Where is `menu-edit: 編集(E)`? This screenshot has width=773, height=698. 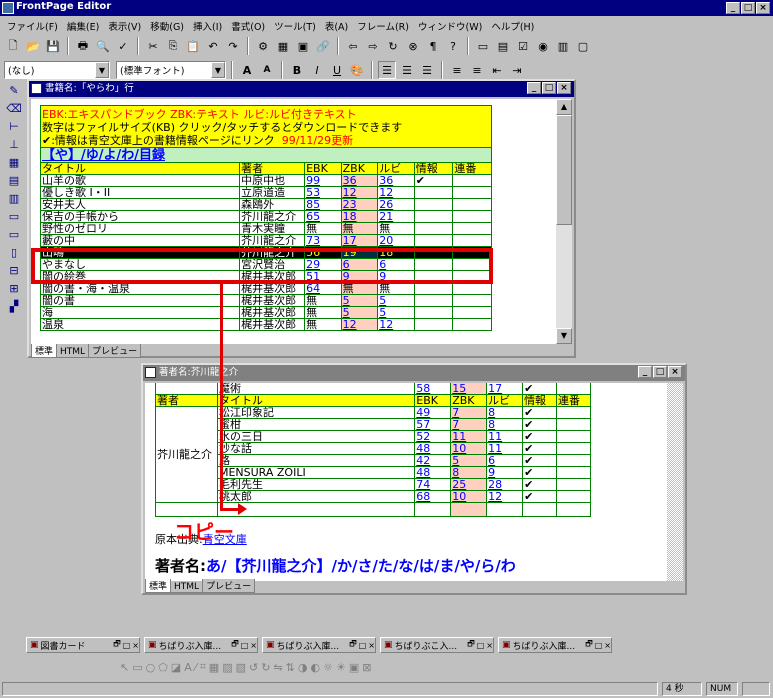
menu-edit: 編集(E) is located at coordinates (83, 25).